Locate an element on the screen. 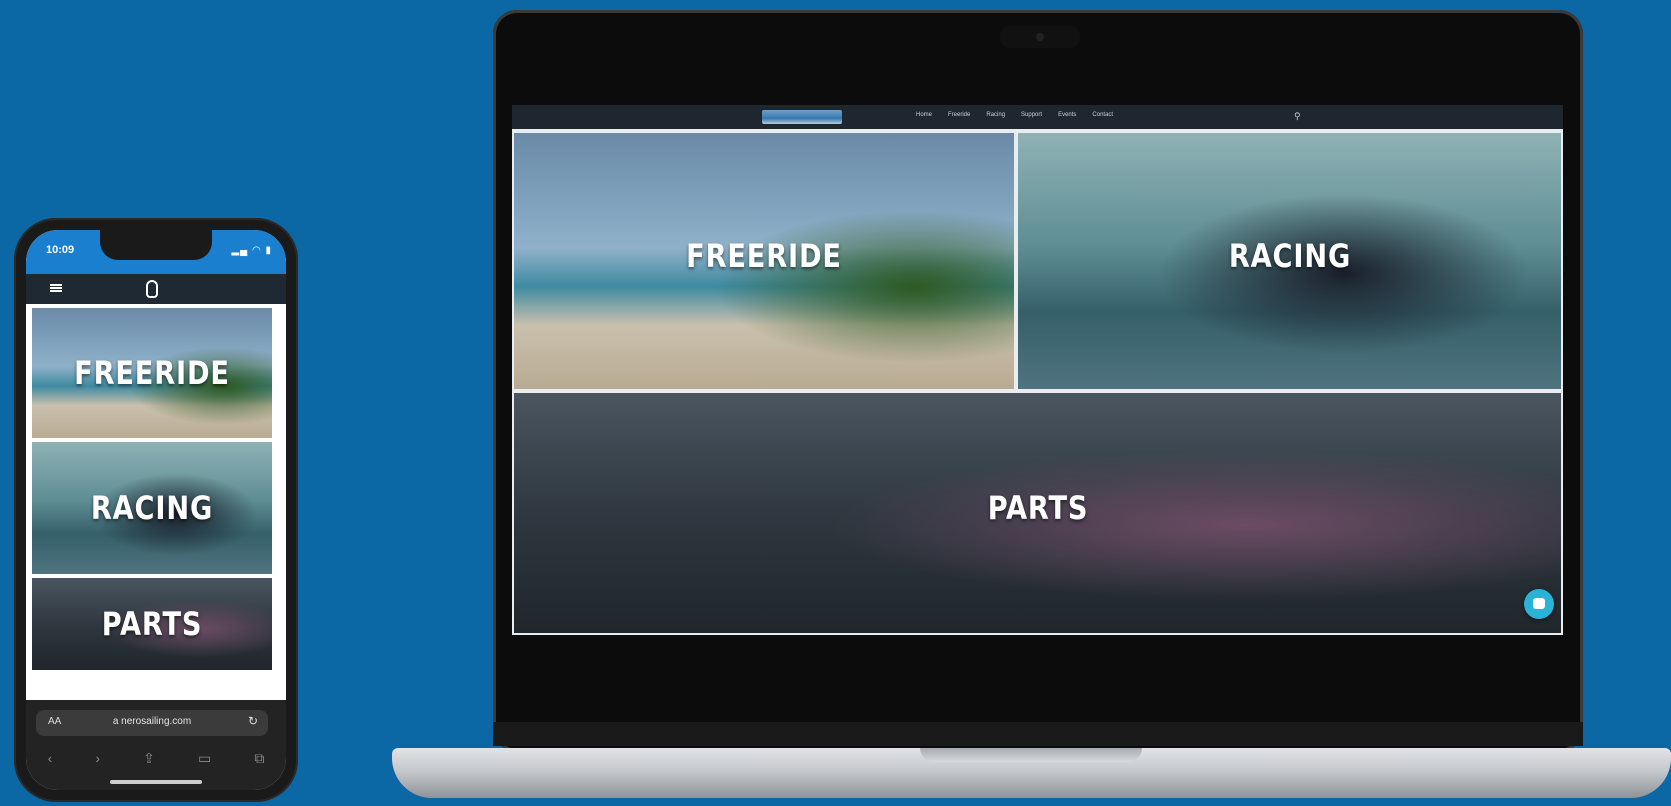 This screenshot has height=806, width=1671. phone-site-nav is located at coordinates (156, 289).